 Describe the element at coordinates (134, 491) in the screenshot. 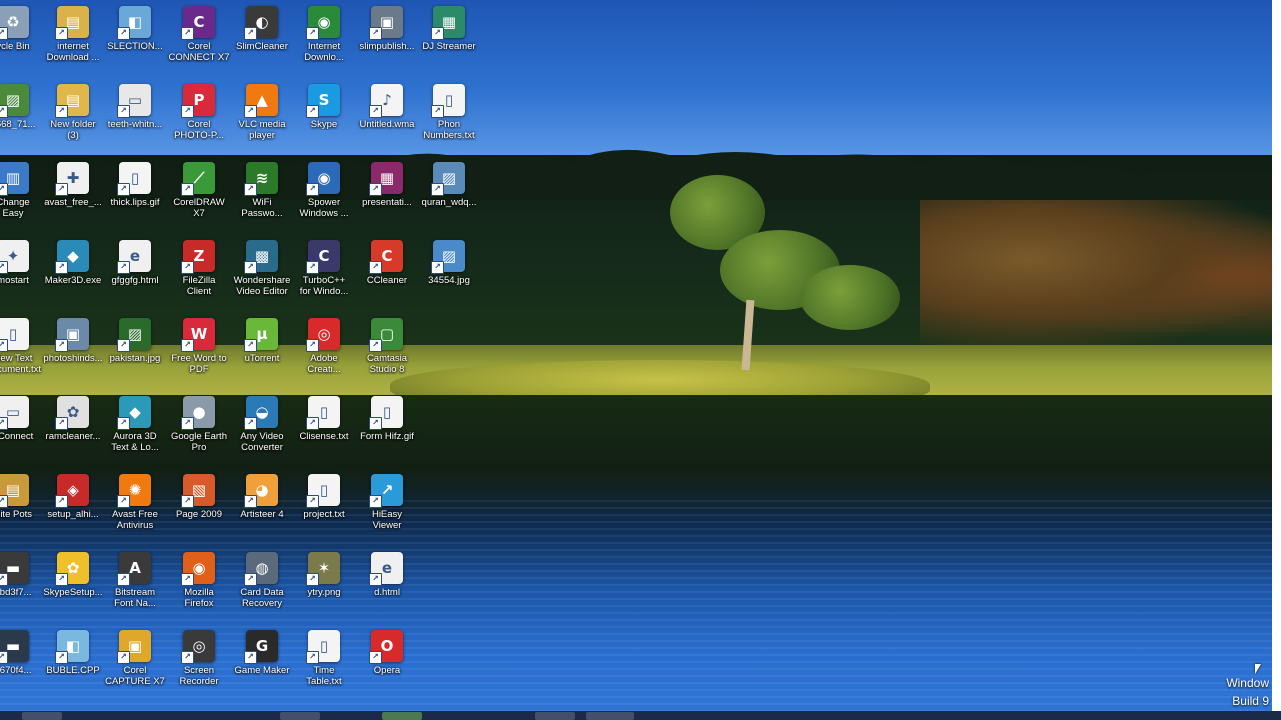

I see `app-icon: ✺ ↗` at that location.